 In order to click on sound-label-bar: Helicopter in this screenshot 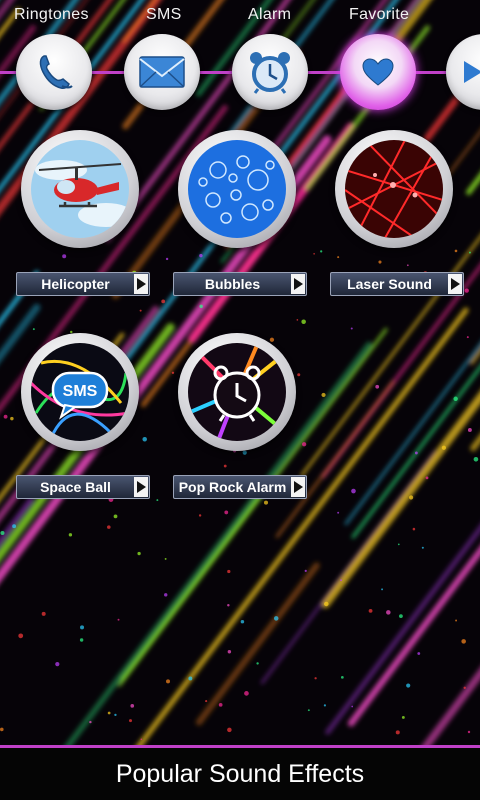, I will do `click(83, 284)`.